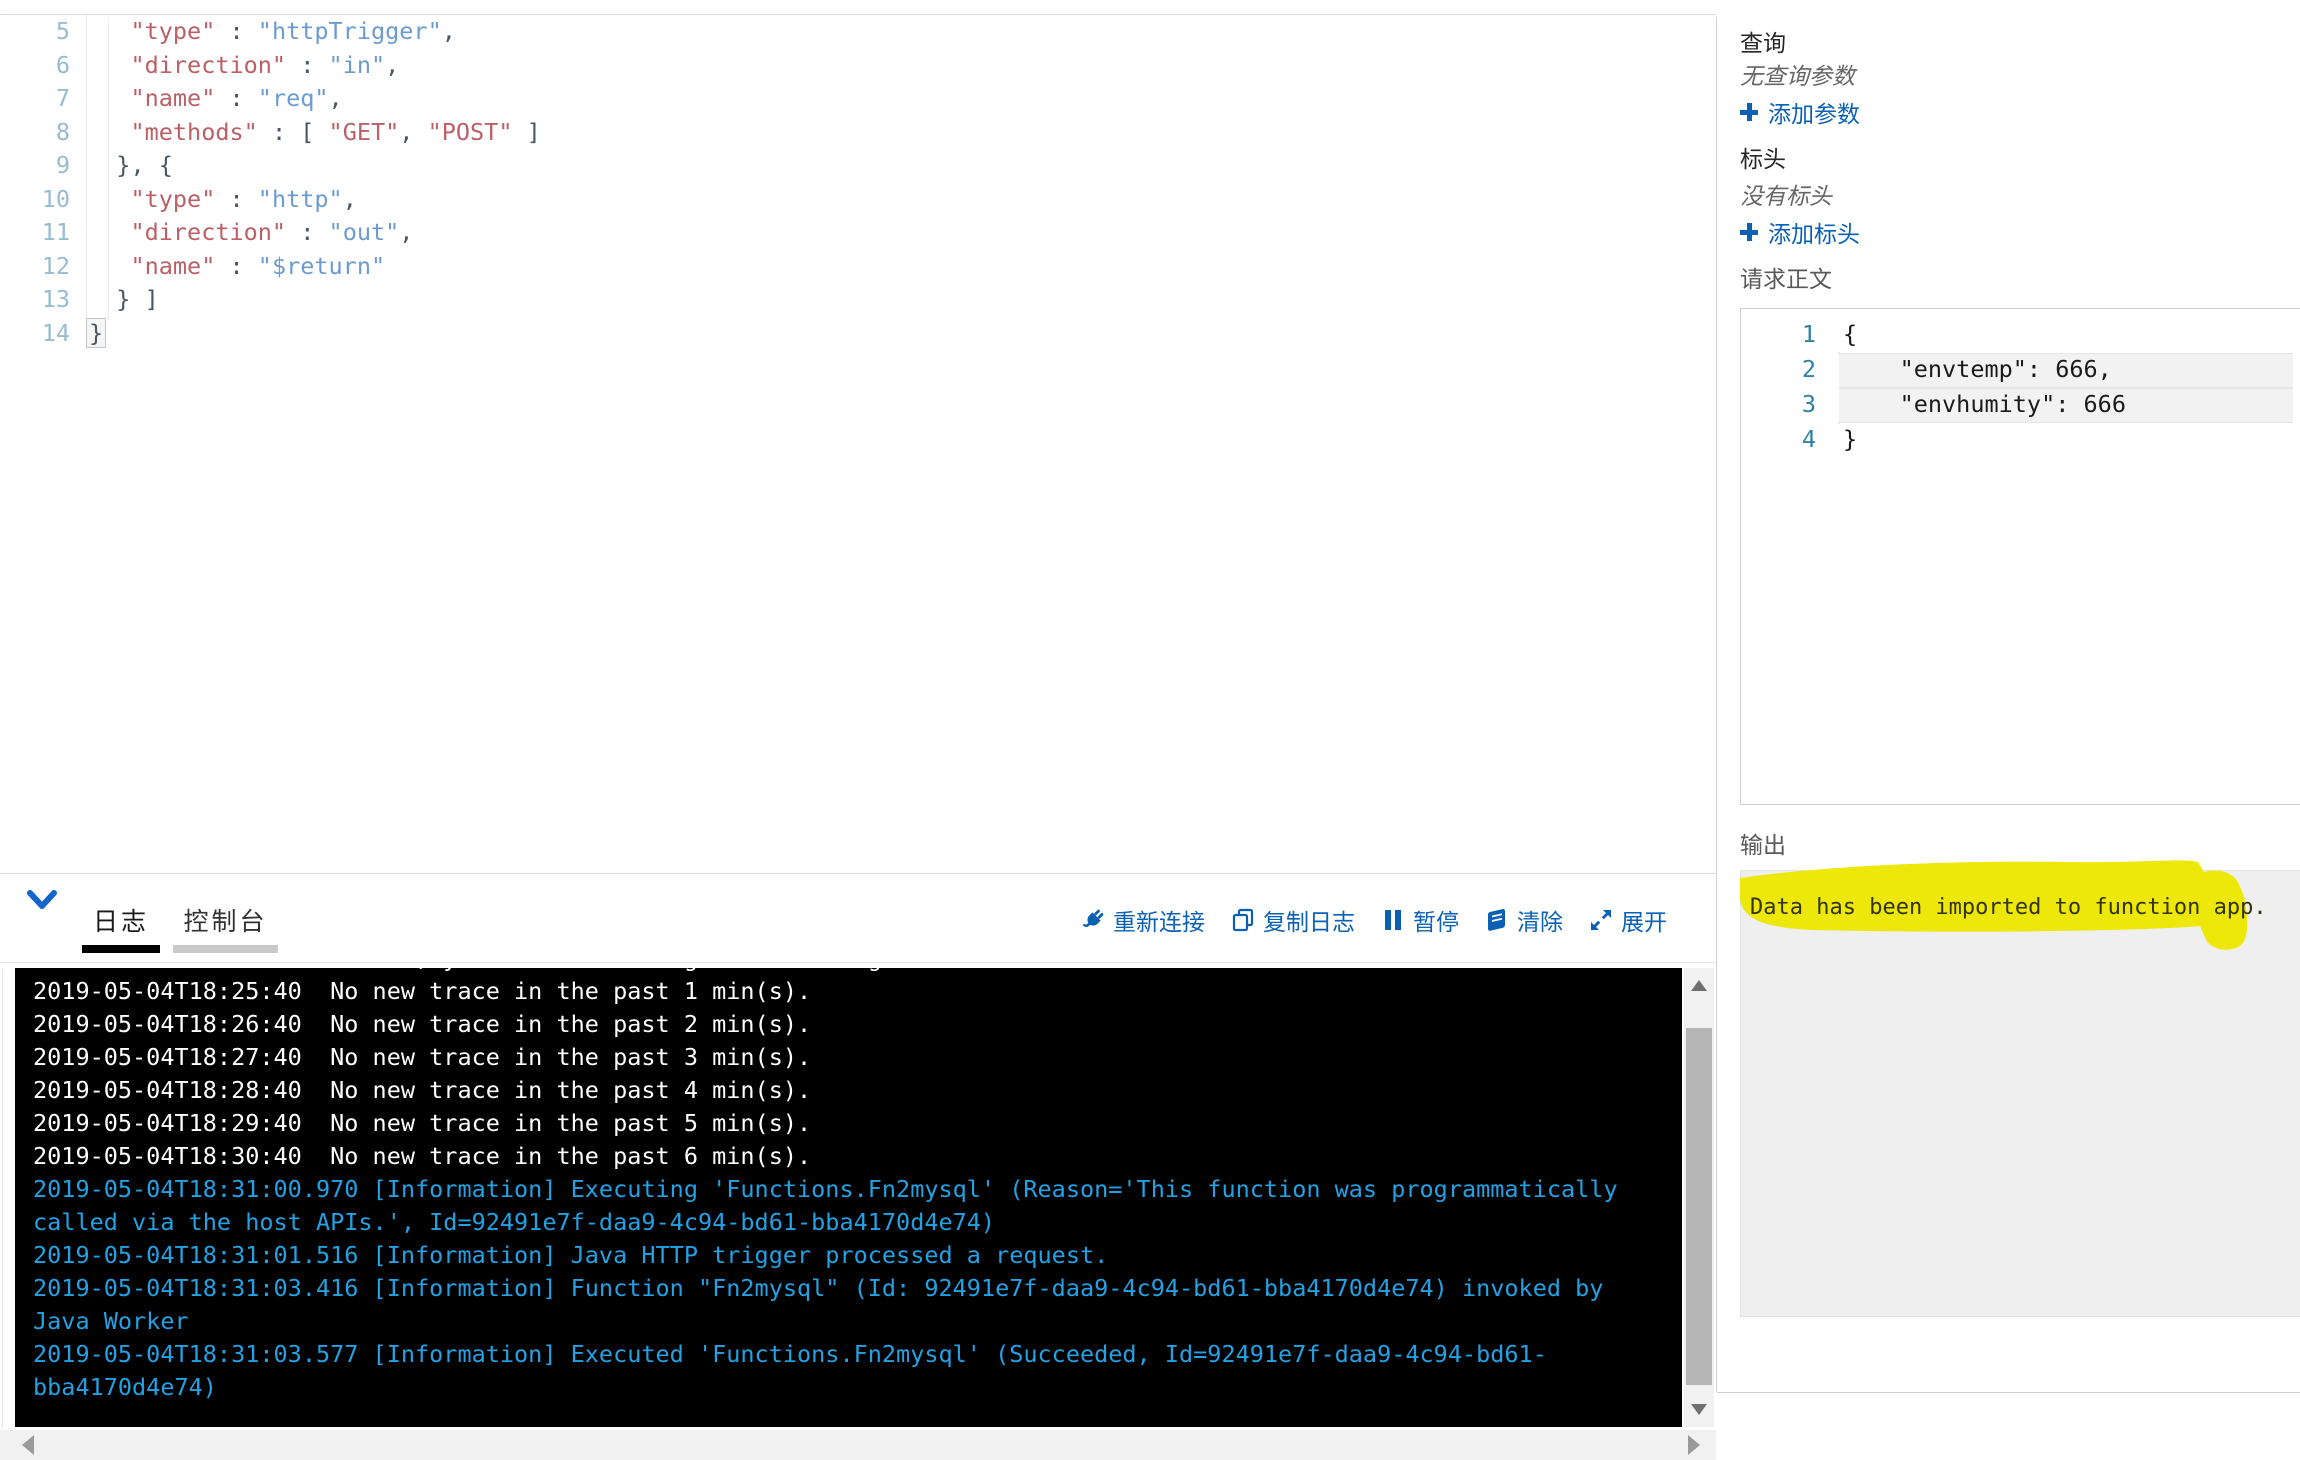 This screenshot has height=1460, width=2300. Describe the element at coordinates (1763, 43) in the screenshot. I see `query-section-title: 查询` at that location.